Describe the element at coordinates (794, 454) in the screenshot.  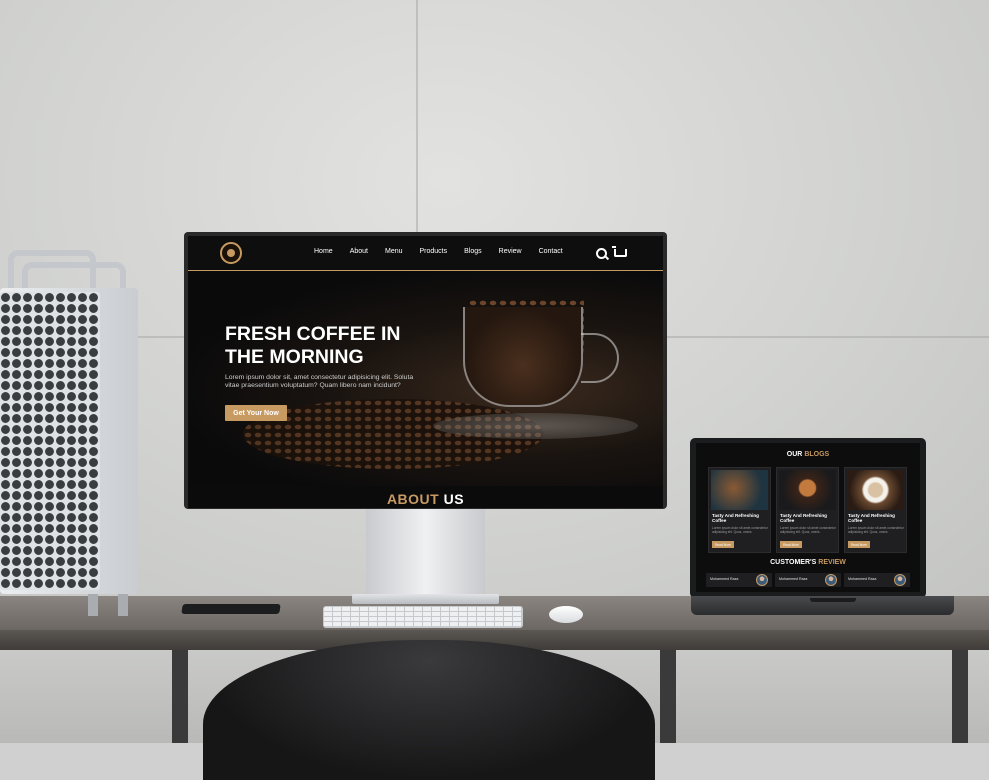
I see `blogs-heading-white: OUR` at that location.